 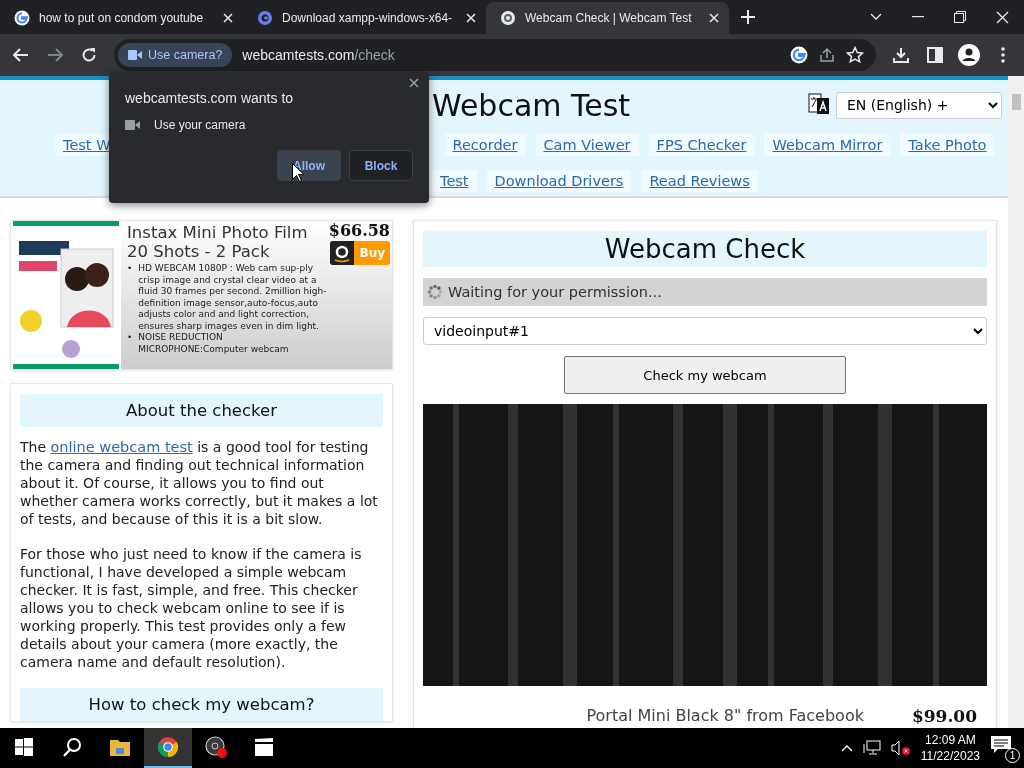 I want to click on swirl-icon, so click(x=265, y=18).